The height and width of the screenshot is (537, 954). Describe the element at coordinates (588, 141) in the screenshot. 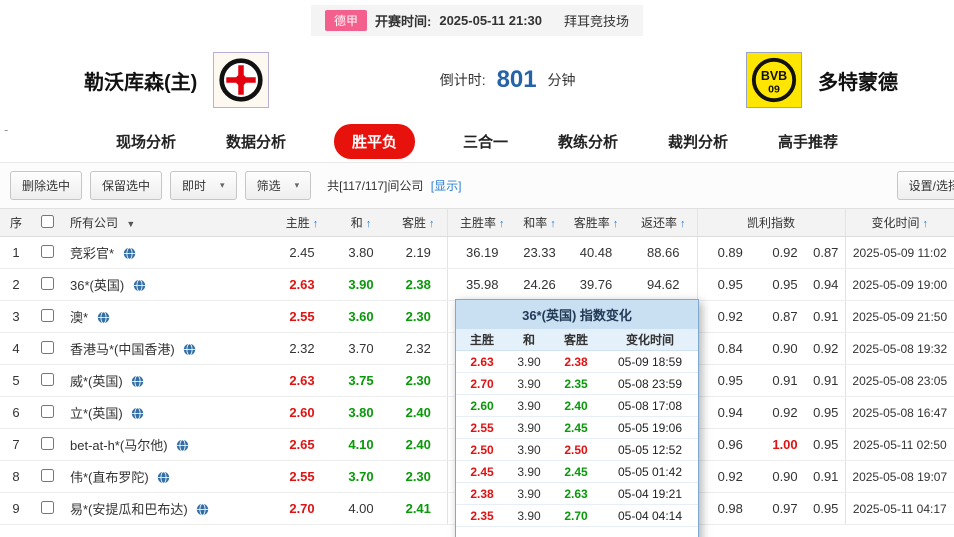

I see `tab-coach-analysis: 教练分析` at that location.